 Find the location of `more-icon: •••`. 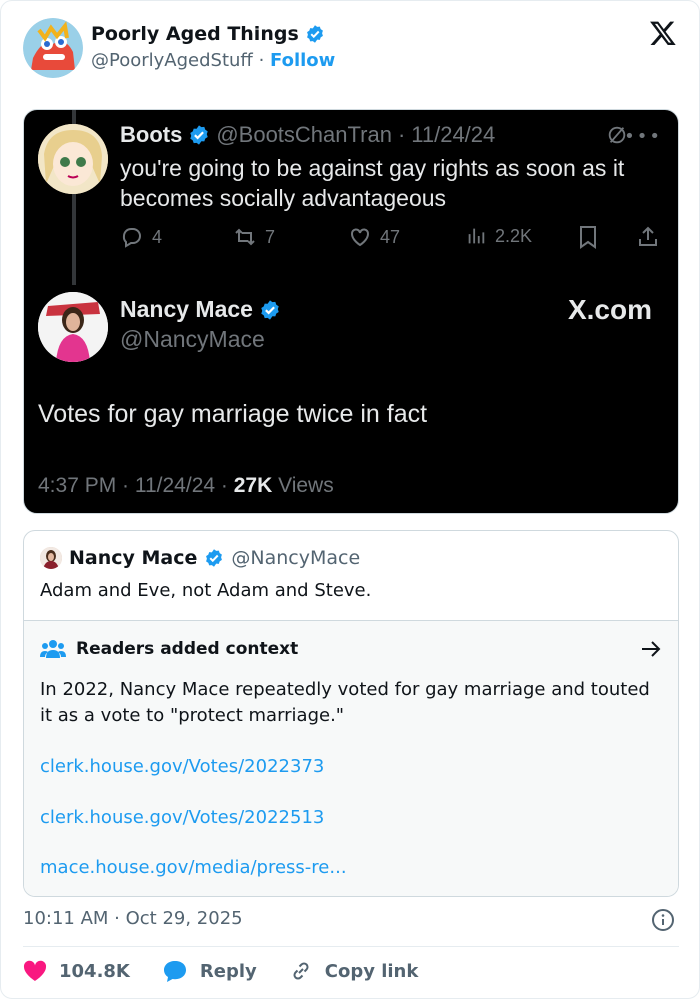

more-icon: ••• is located at coordinates (643, 136).